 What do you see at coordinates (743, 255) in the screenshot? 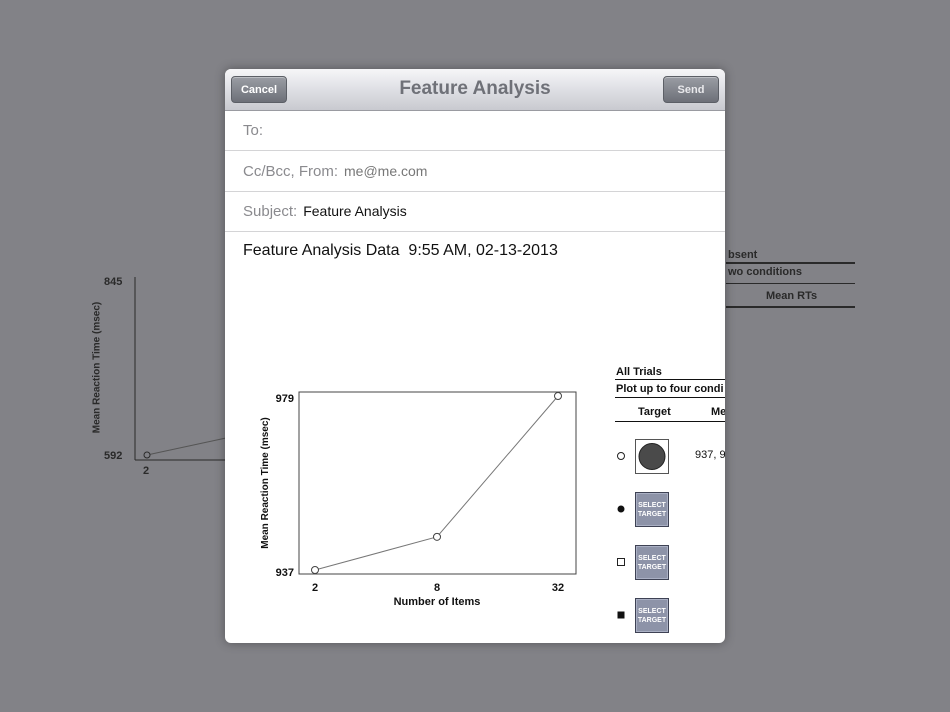
I see `bg-panel-line1: bsent` at bounding box center [743, 255].